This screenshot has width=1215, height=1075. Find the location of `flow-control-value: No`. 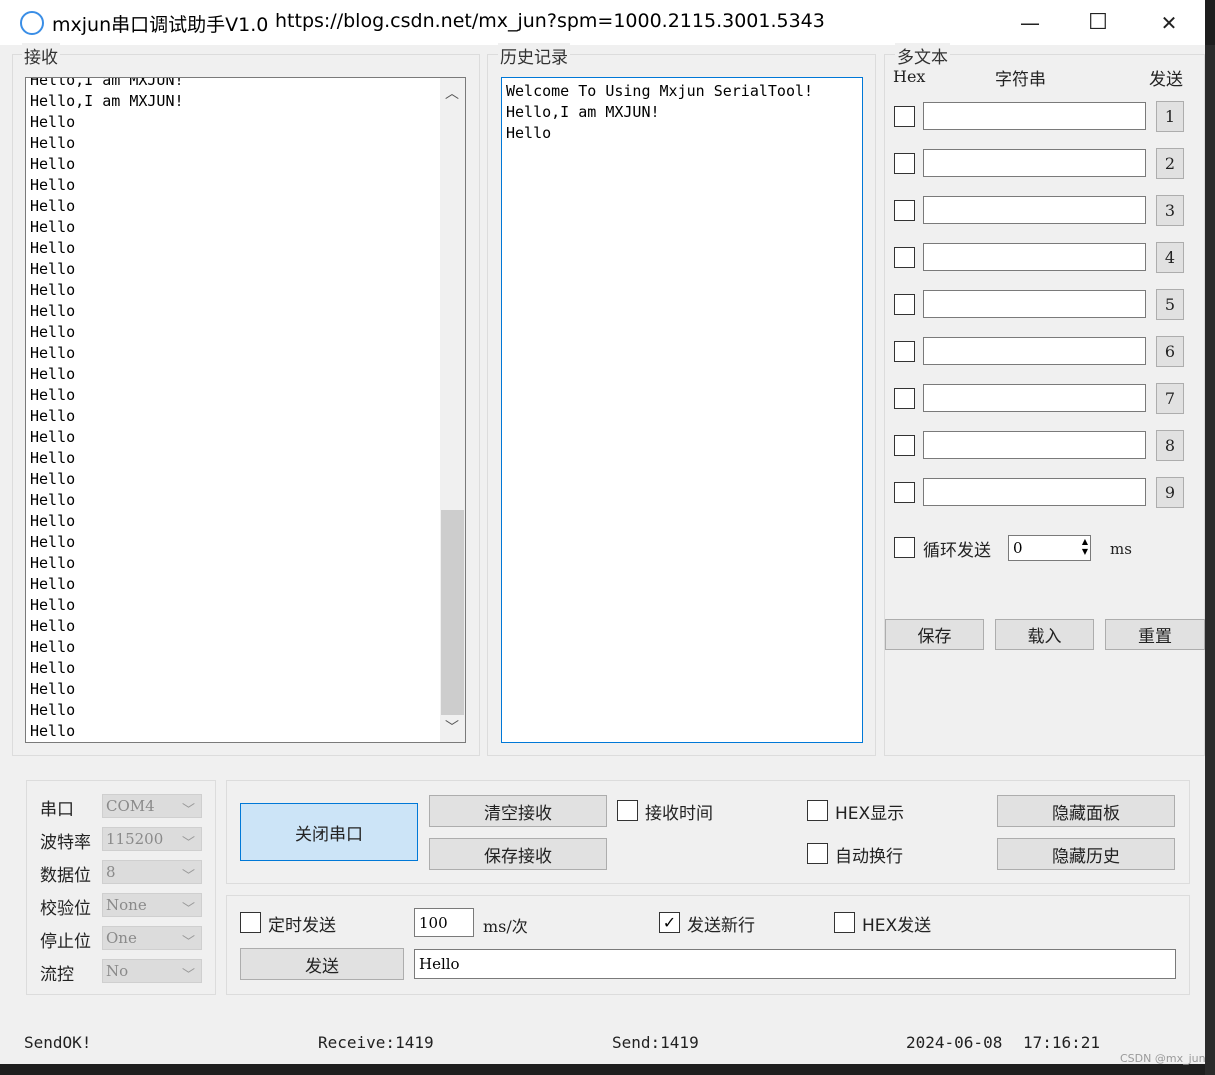

flow-control-value: No is located at coordinates (117, 971).